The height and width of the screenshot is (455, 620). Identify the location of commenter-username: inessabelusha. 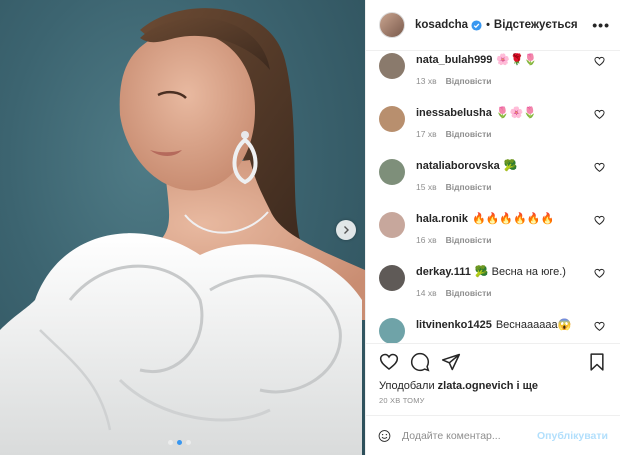
(454, 113).